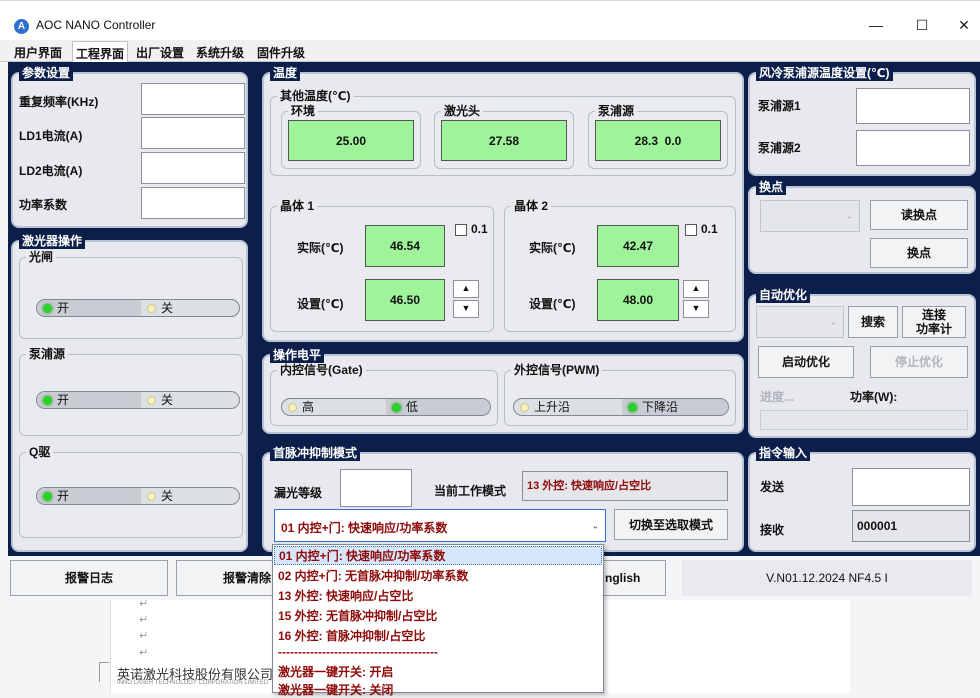  I want to click on connect-power-meter-button: 连接 功率计, so click(934, 322).